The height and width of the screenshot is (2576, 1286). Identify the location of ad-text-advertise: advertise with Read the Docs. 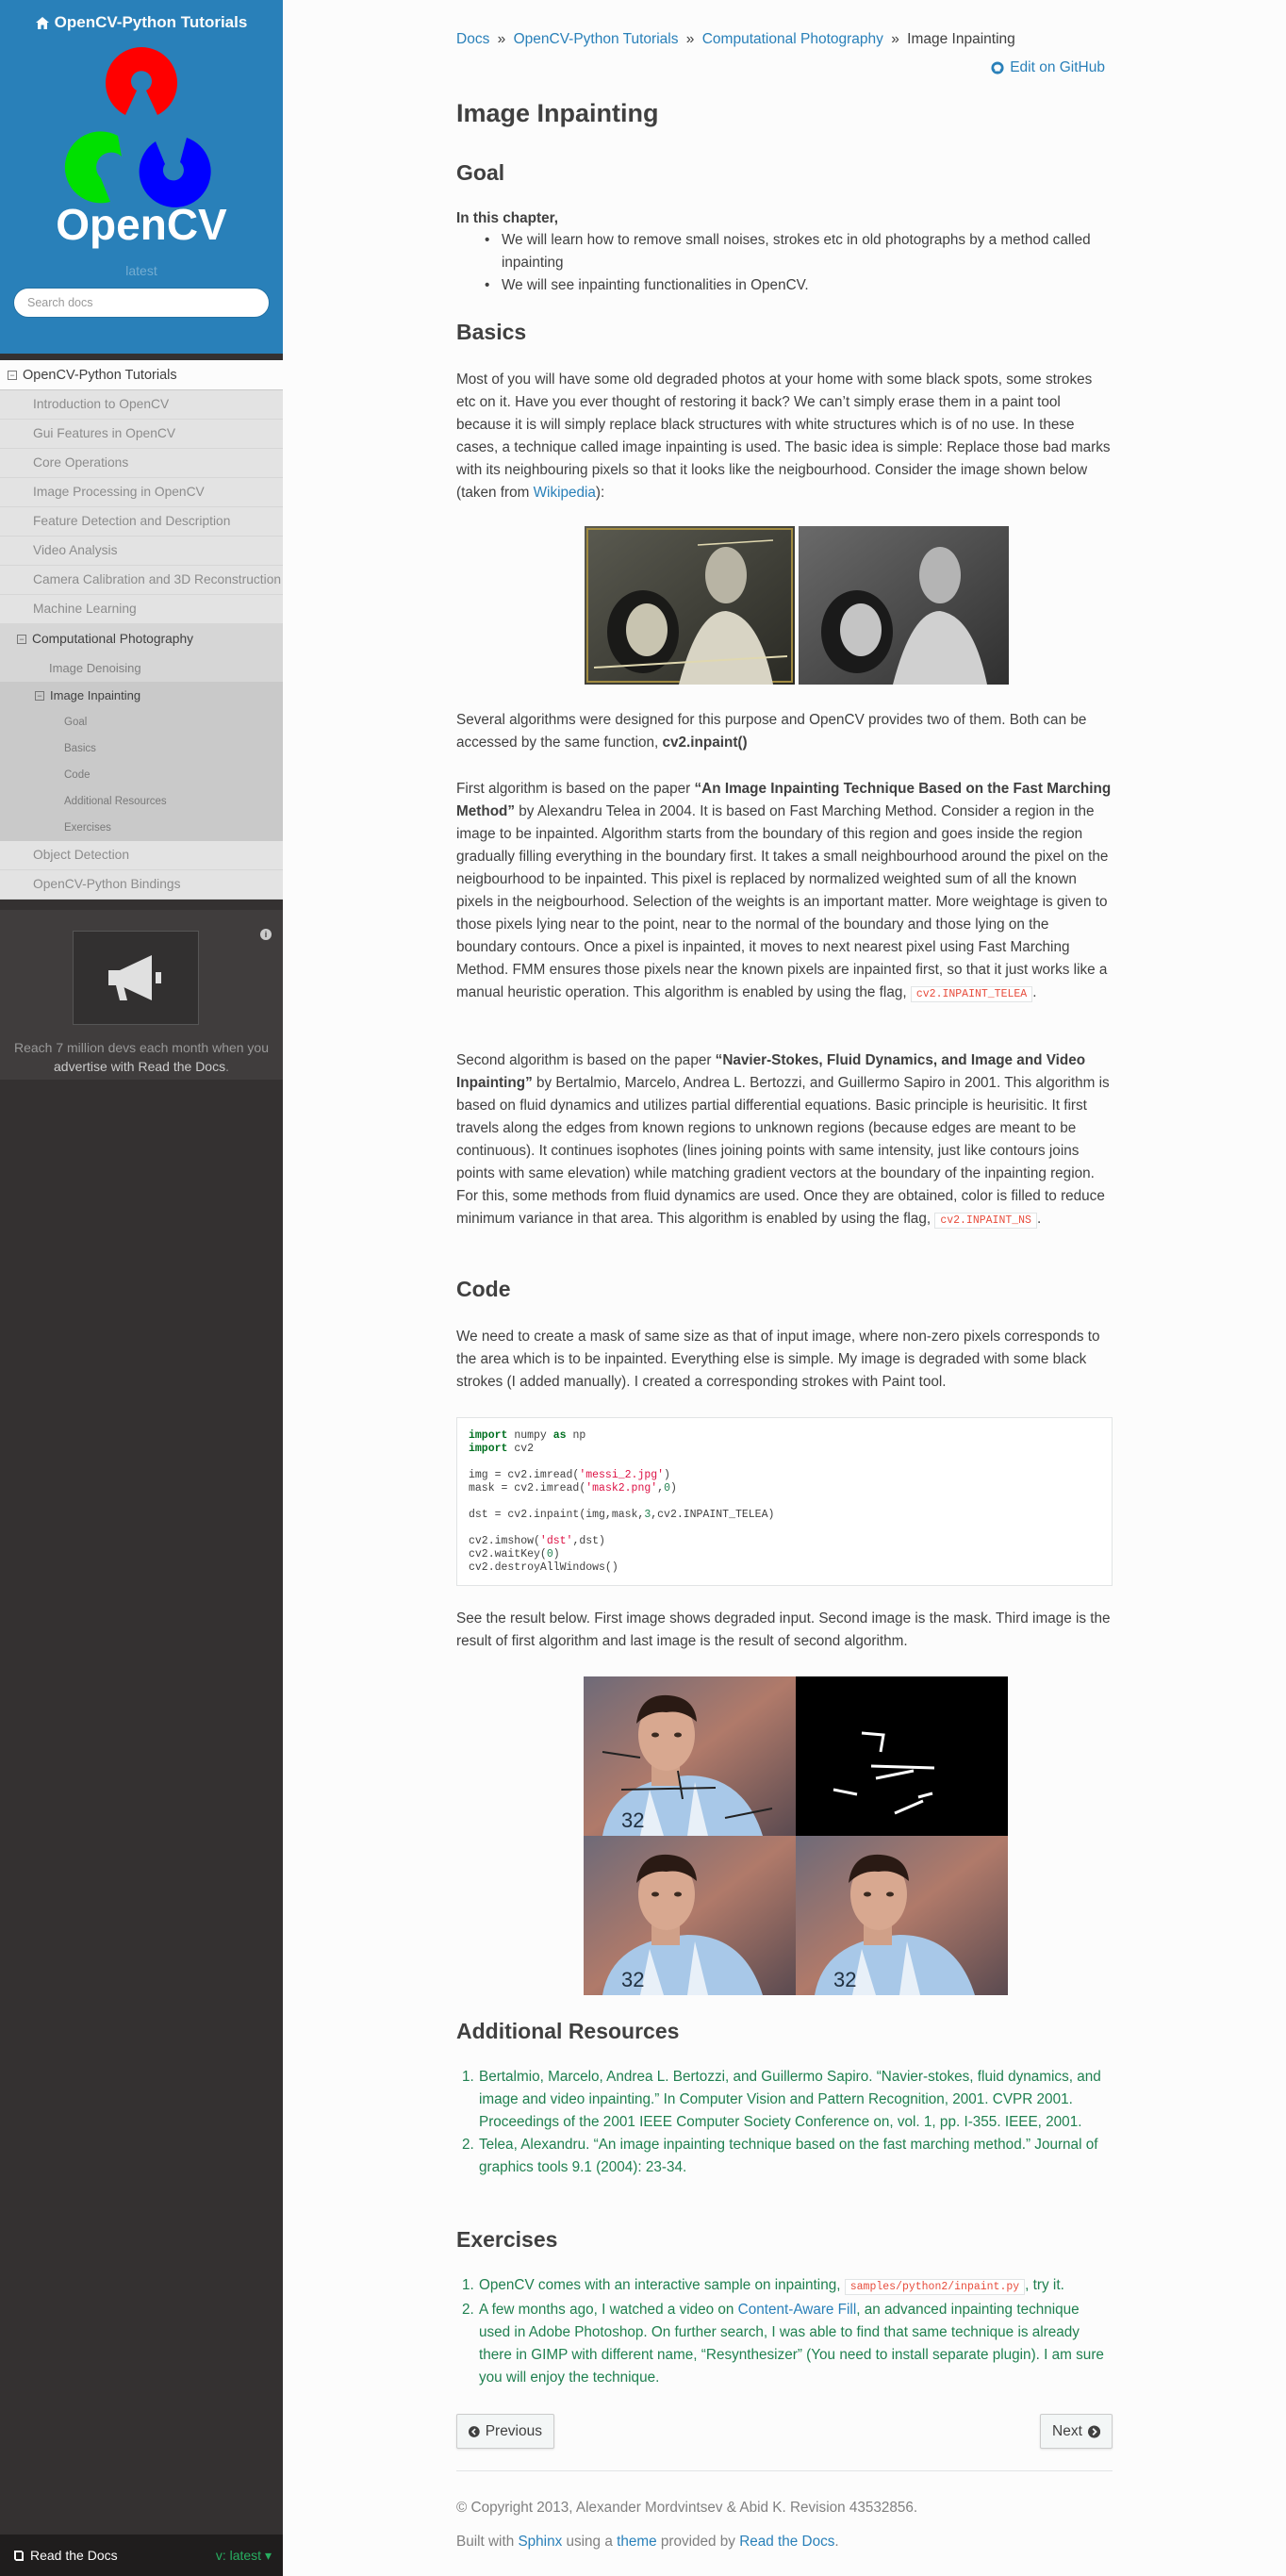
(140, 1066).